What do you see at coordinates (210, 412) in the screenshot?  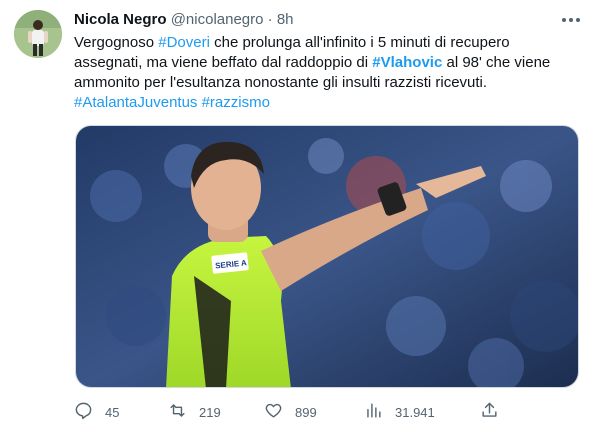 I see `retweet-count: 219` at bounding box center [210, 412].